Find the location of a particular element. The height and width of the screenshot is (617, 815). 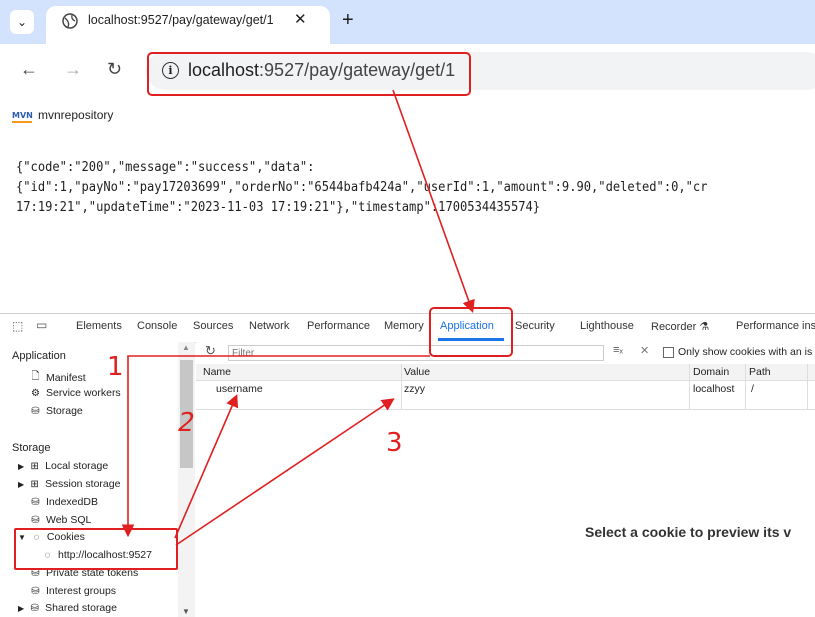

arrow-cookies-to-name is located at coordinates (206, 466).